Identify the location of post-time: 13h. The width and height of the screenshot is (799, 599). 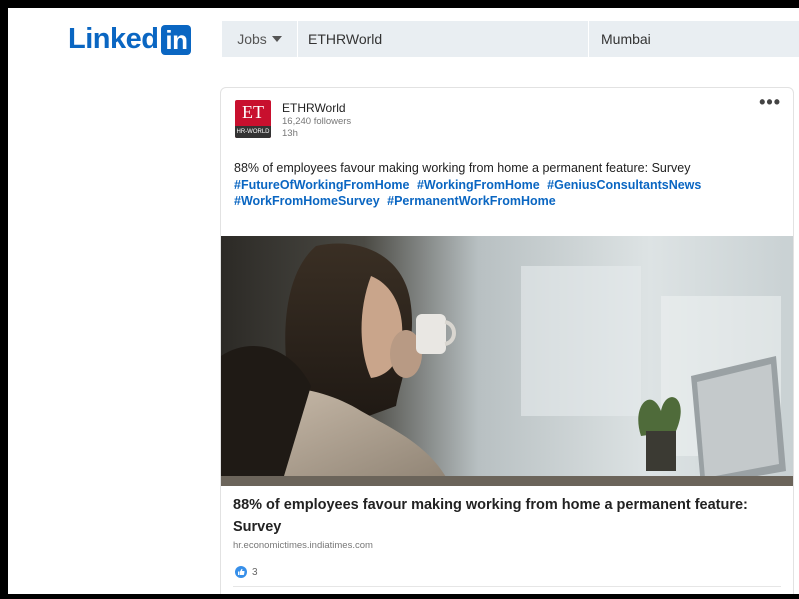
(290, 133).